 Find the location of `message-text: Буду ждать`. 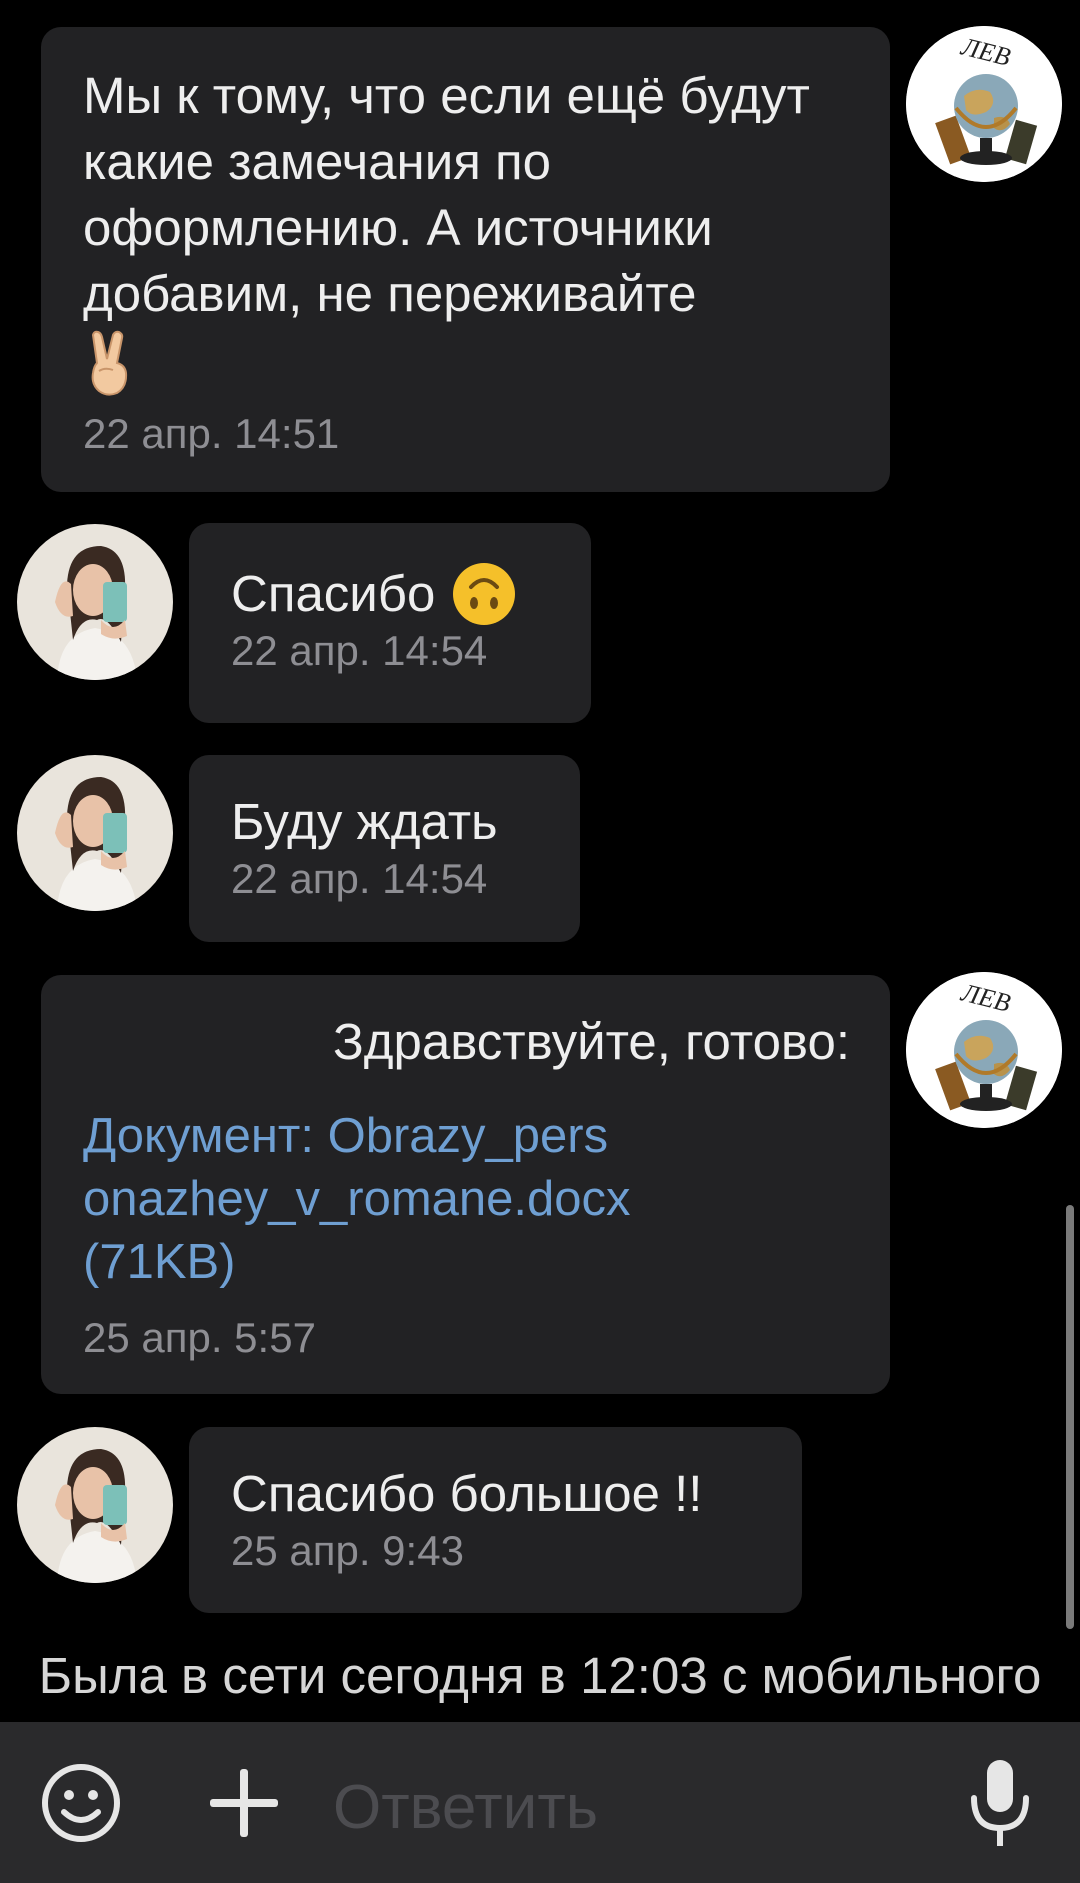

message-text: Буду ждать is located at coordinates (364, 821).